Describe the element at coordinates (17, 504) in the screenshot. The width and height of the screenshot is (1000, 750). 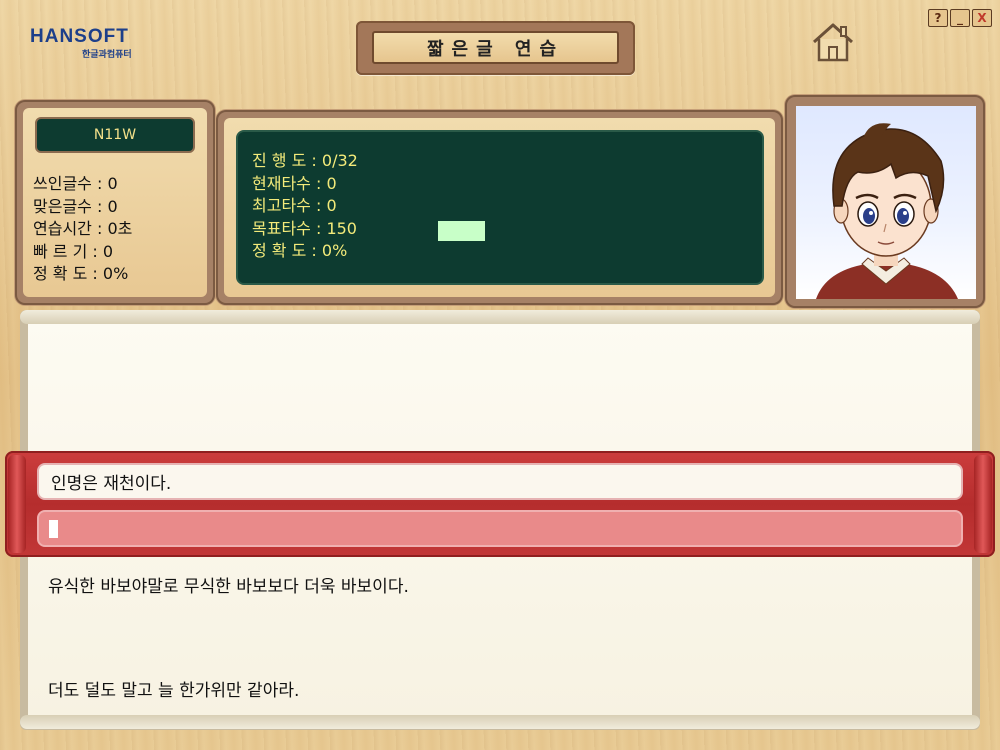
I see `band-end-left` at that location.